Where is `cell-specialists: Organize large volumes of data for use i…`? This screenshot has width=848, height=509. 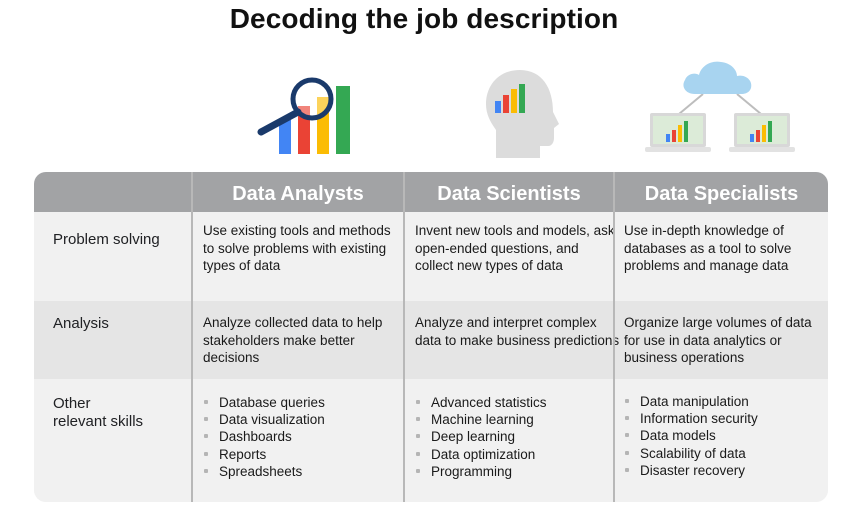 cell-specialists: Organize large volumes of data for use i… is located at coordinates (718, 340).